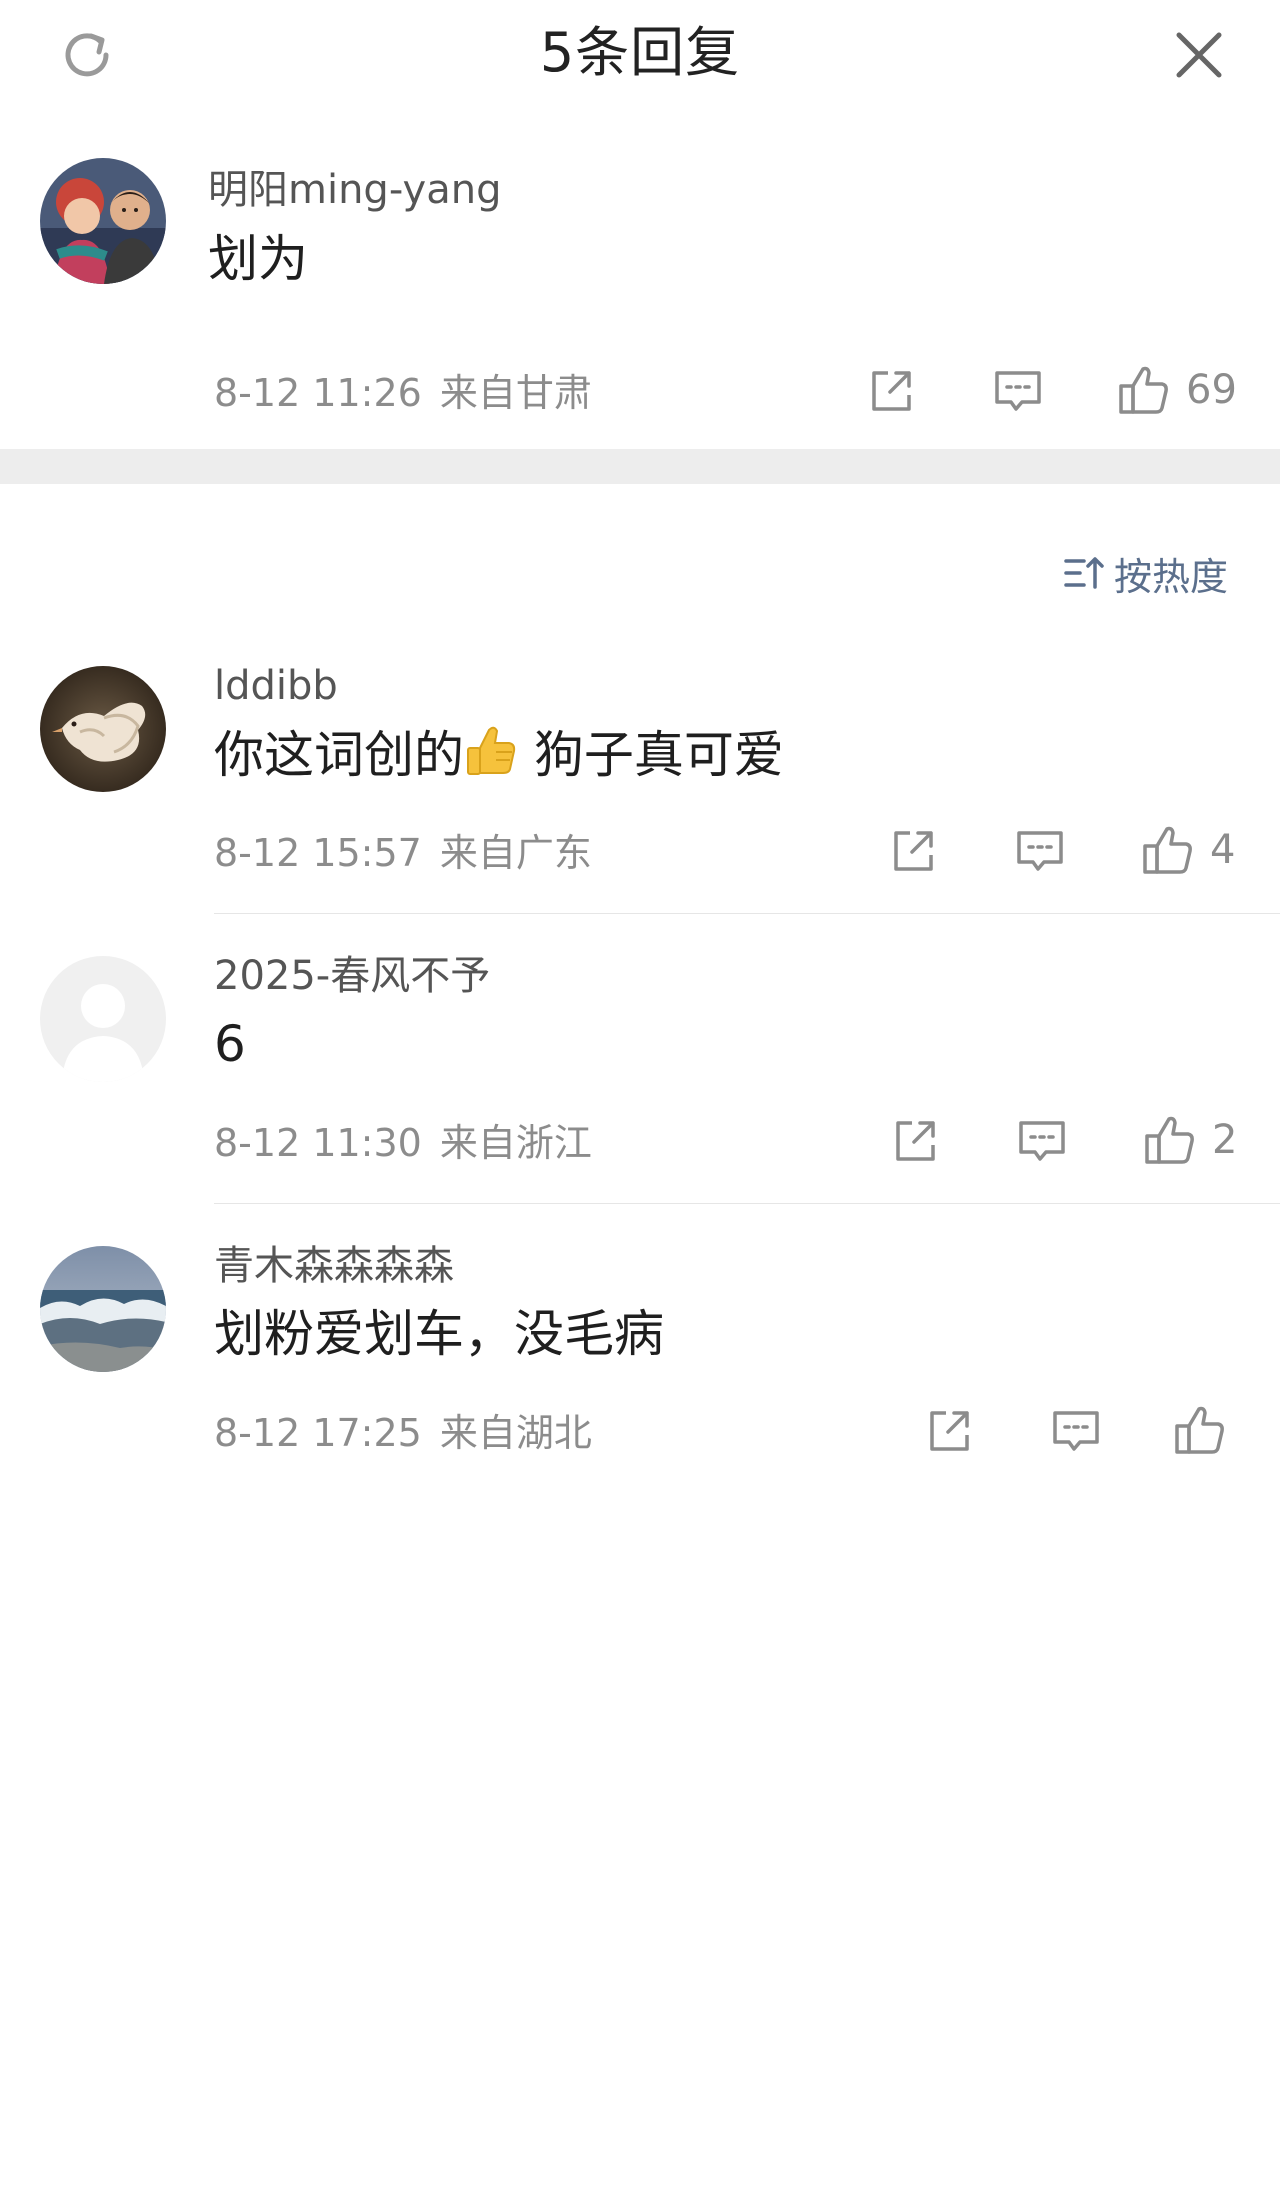  I want to click on comment-content: 划为, so click(258, 259).